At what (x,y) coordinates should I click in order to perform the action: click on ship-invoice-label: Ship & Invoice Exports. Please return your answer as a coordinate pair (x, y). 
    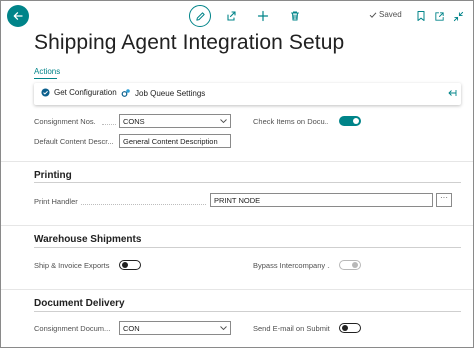
    Looking at the image, I should click on (72, 265).